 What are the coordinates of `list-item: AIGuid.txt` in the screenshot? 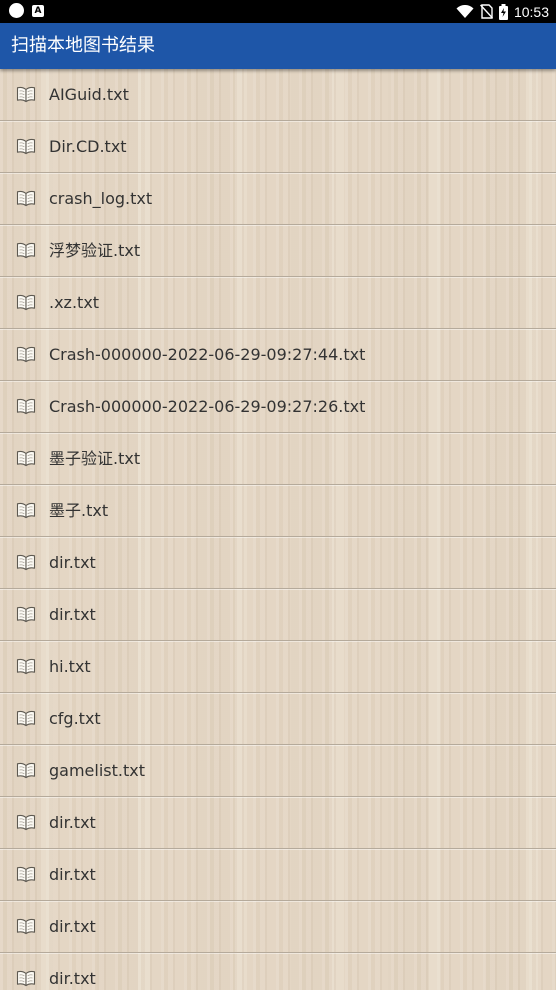 It's located at (278, 95).